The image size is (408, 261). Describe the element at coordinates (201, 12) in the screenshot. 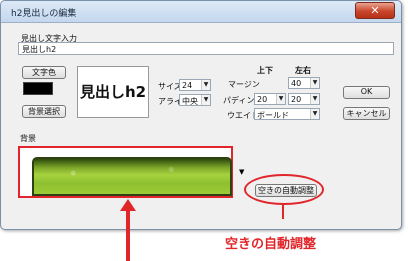

I see `title-bar: h2見出しの編集 ✕` at that location.